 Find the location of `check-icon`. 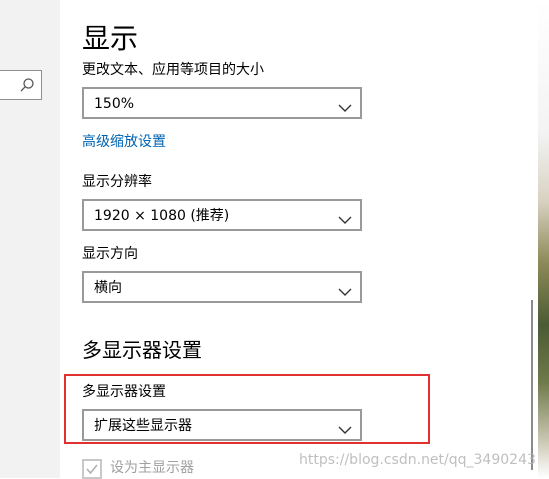

check-icon is located at coordinates (92, 469).